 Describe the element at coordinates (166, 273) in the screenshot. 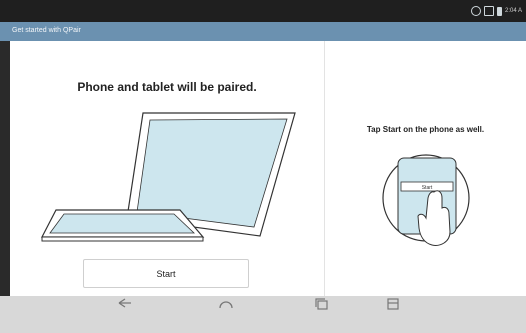

I see `start-button: Start` at that location.